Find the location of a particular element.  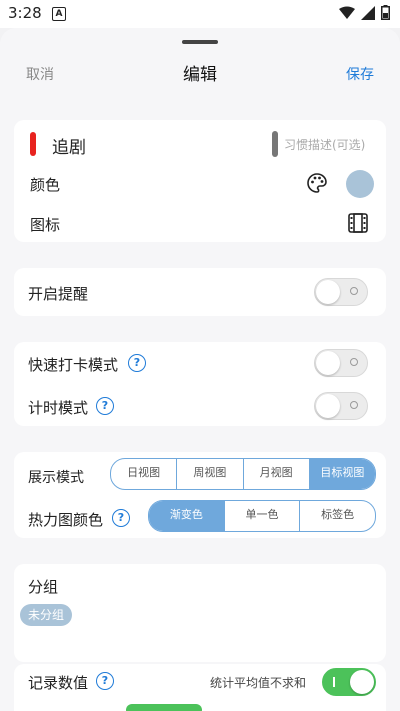

heatmap-color-help-icon: ? is located at coordinates (121, 518).